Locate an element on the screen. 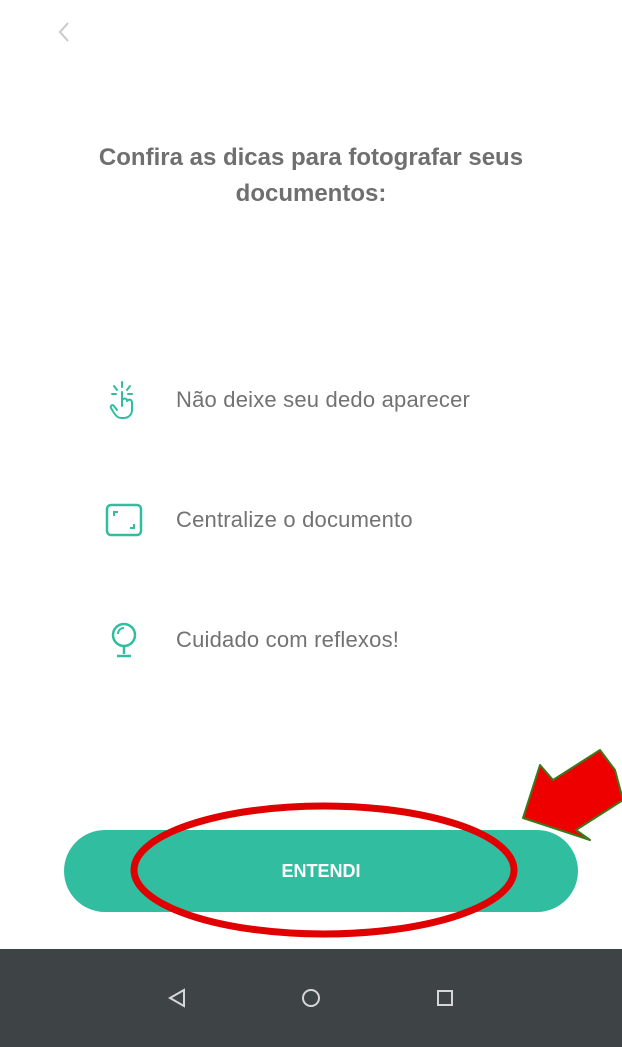 The width and height of the screenshot is (622, 1047). nav-recents-button is located at coordinates (445, 998).